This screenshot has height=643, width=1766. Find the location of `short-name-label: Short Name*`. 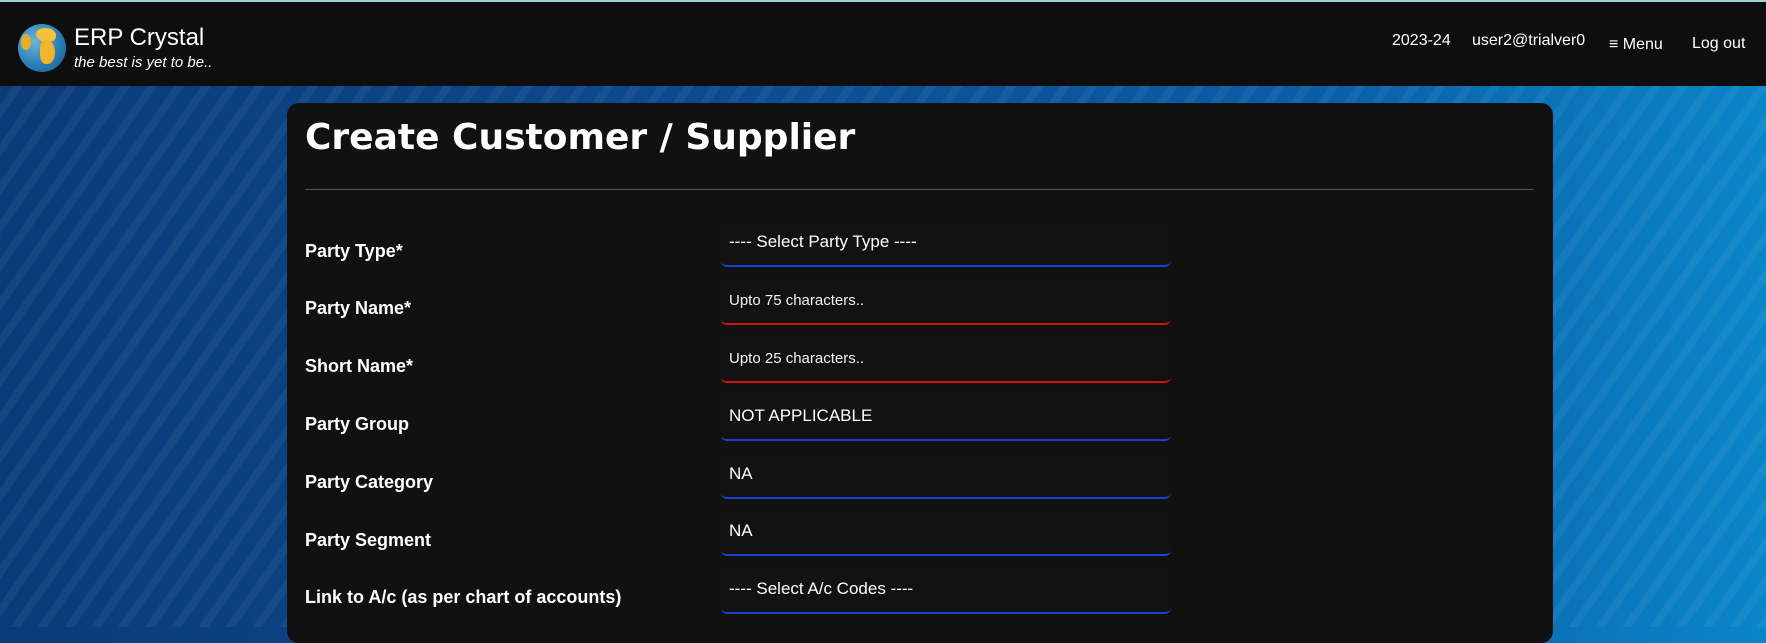

short-name-label: Short Name* is located at coordinates (359, 366).